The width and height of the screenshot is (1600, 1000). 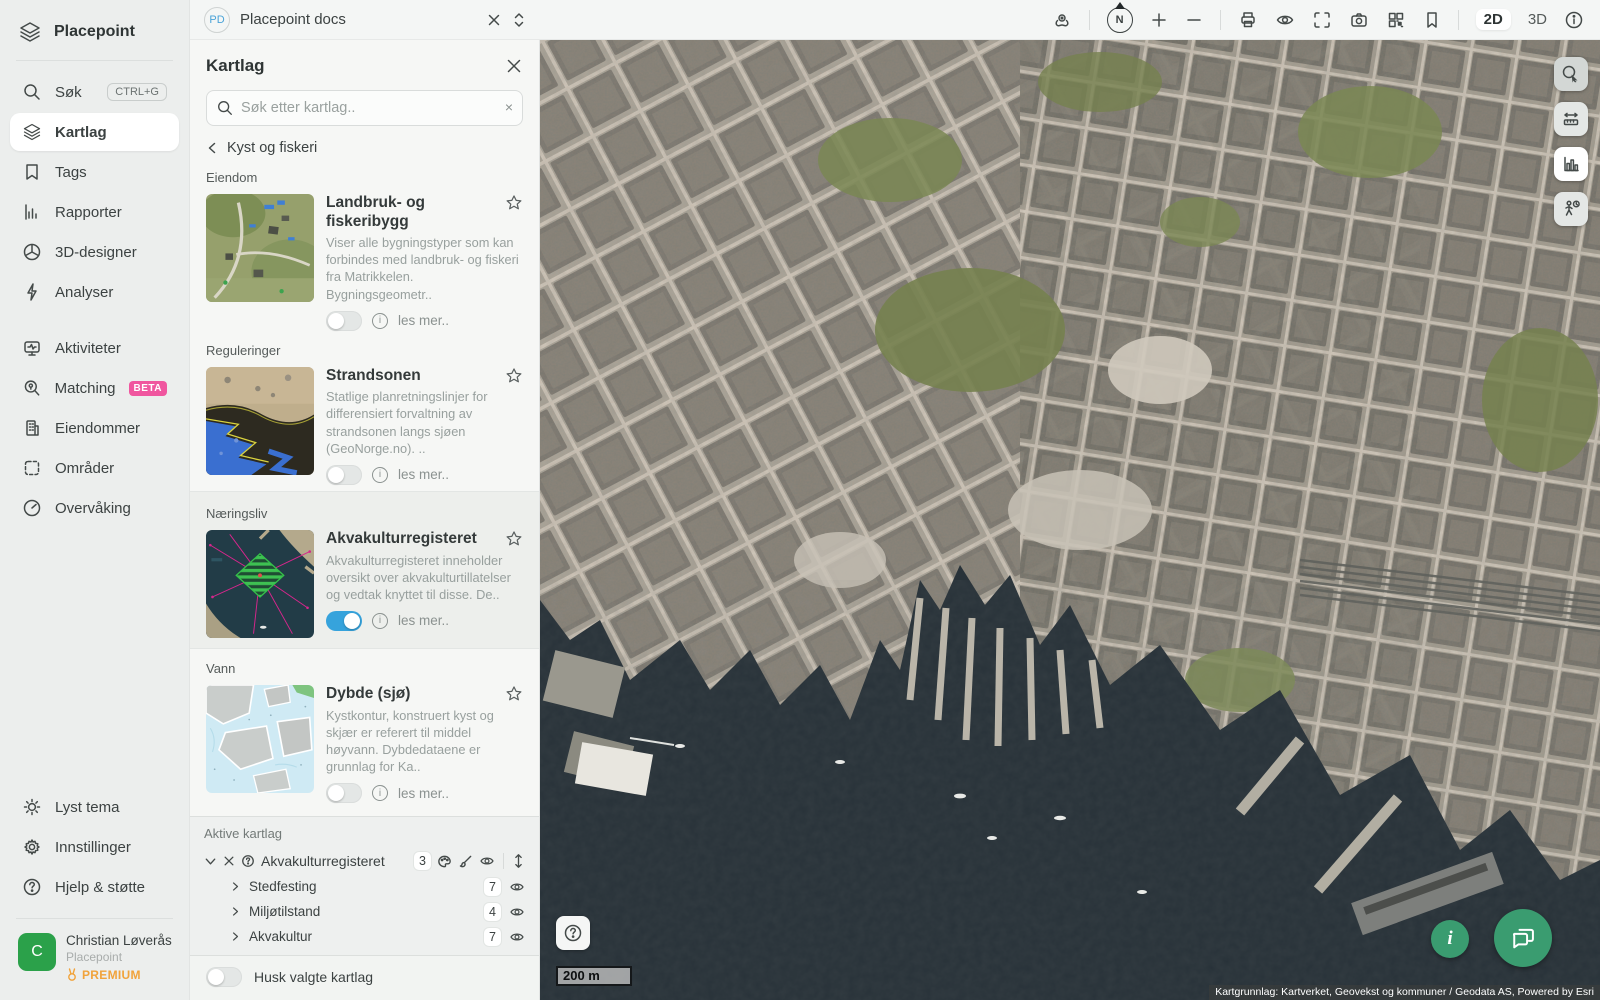 What do you see at coordinates (119, 940) in the screenshot?
I see `user-name: Christian Løverås` at bounding box center [119, 940].